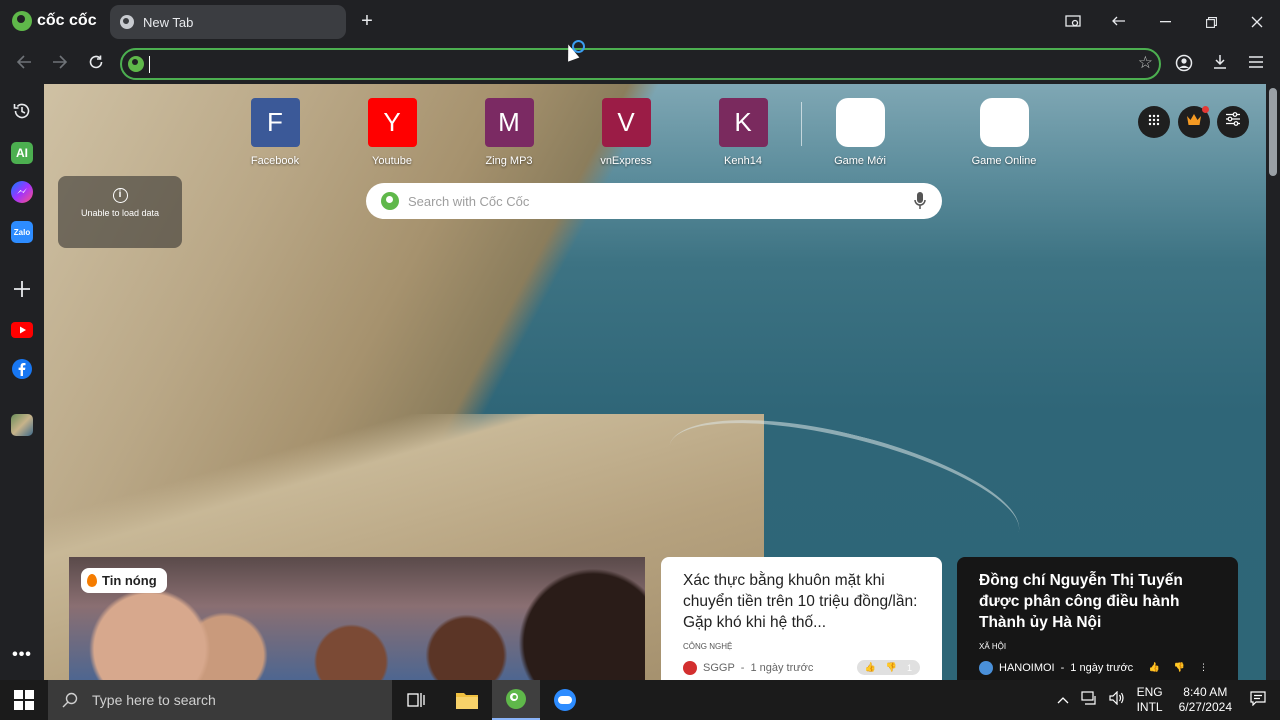 This screenshot has width=1280, height=720. Describe the element at coordinates (565, 700) in the screenshot. I see `zalo-taskbar-button` at that location.